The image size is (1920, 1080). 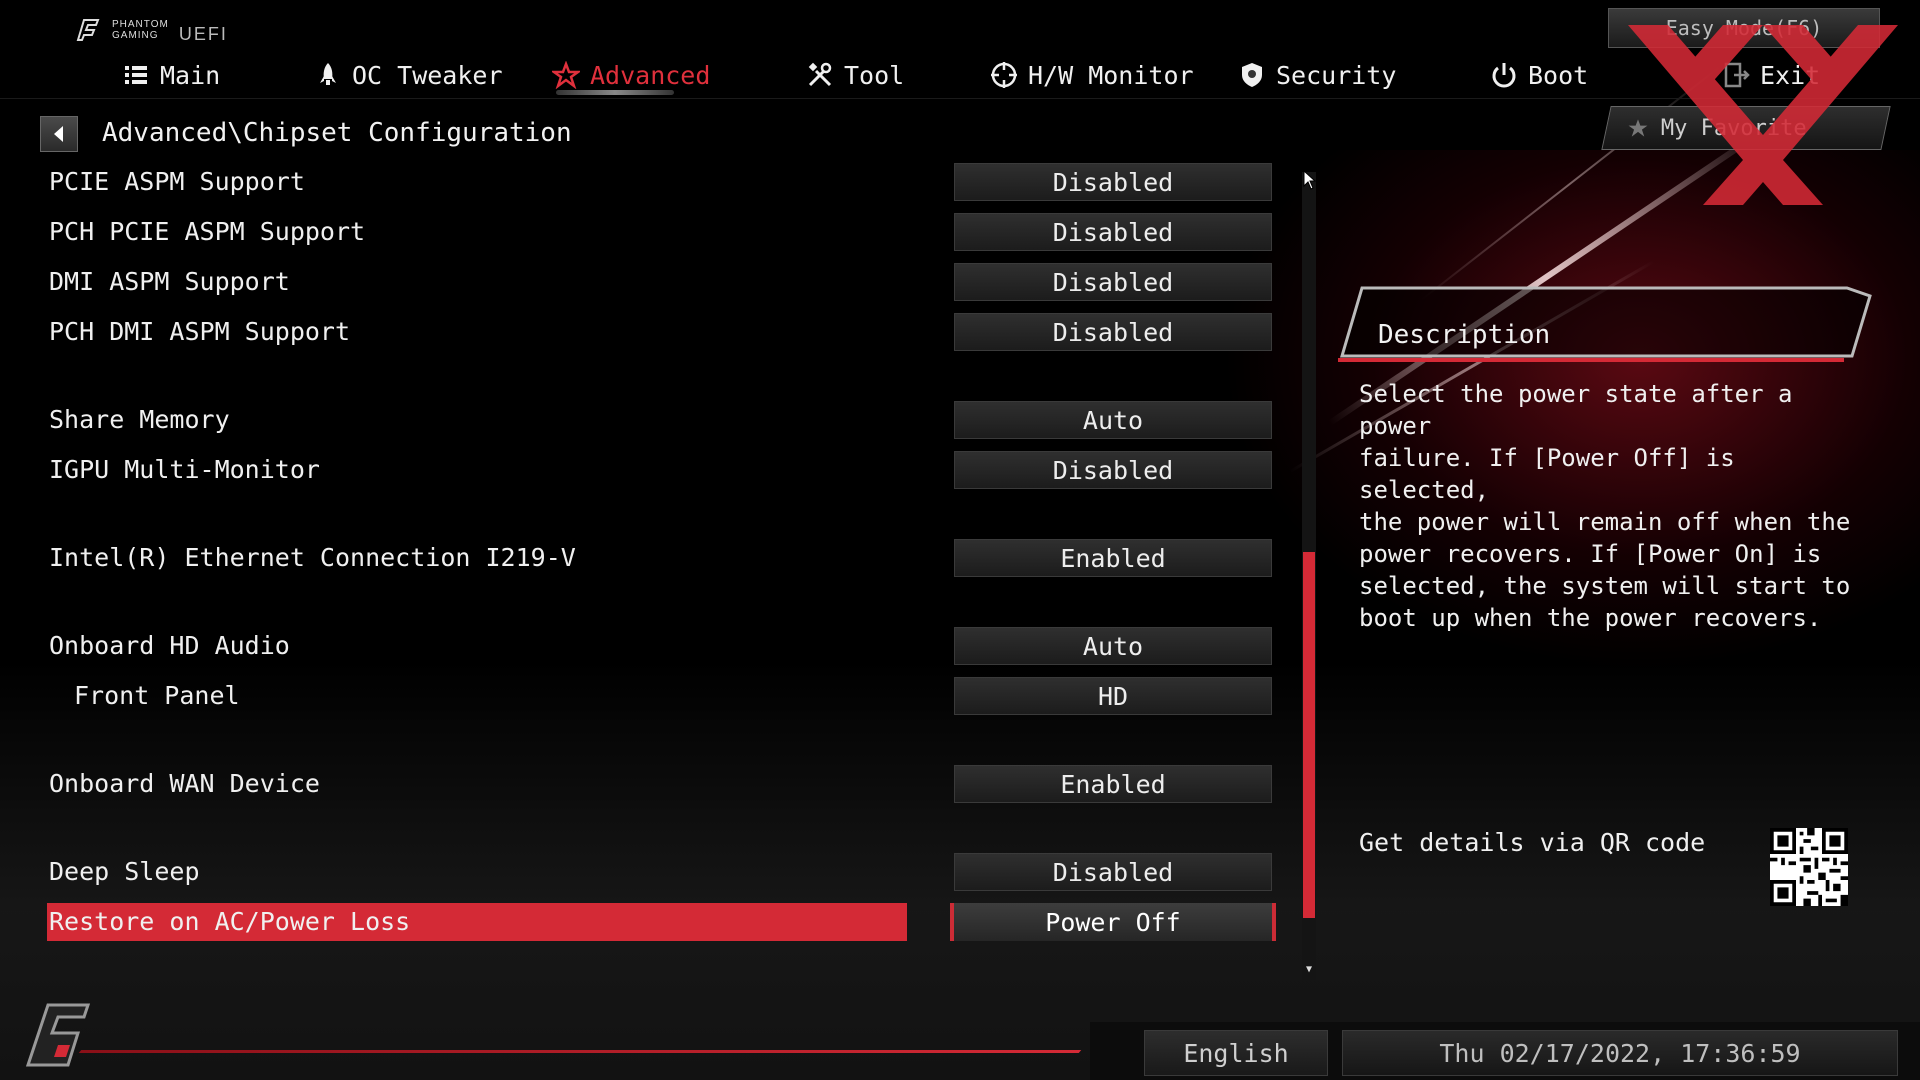 I want to click on footer-accent-line, so click(x=580, y=1051).